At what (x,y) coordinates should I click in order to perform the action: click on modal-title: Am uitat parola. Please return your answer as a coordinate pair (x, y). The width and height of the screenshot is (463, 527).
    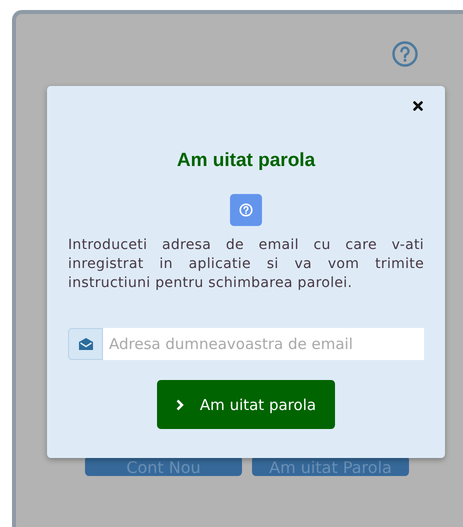
    Looking at the image, I should click on (246, 161).